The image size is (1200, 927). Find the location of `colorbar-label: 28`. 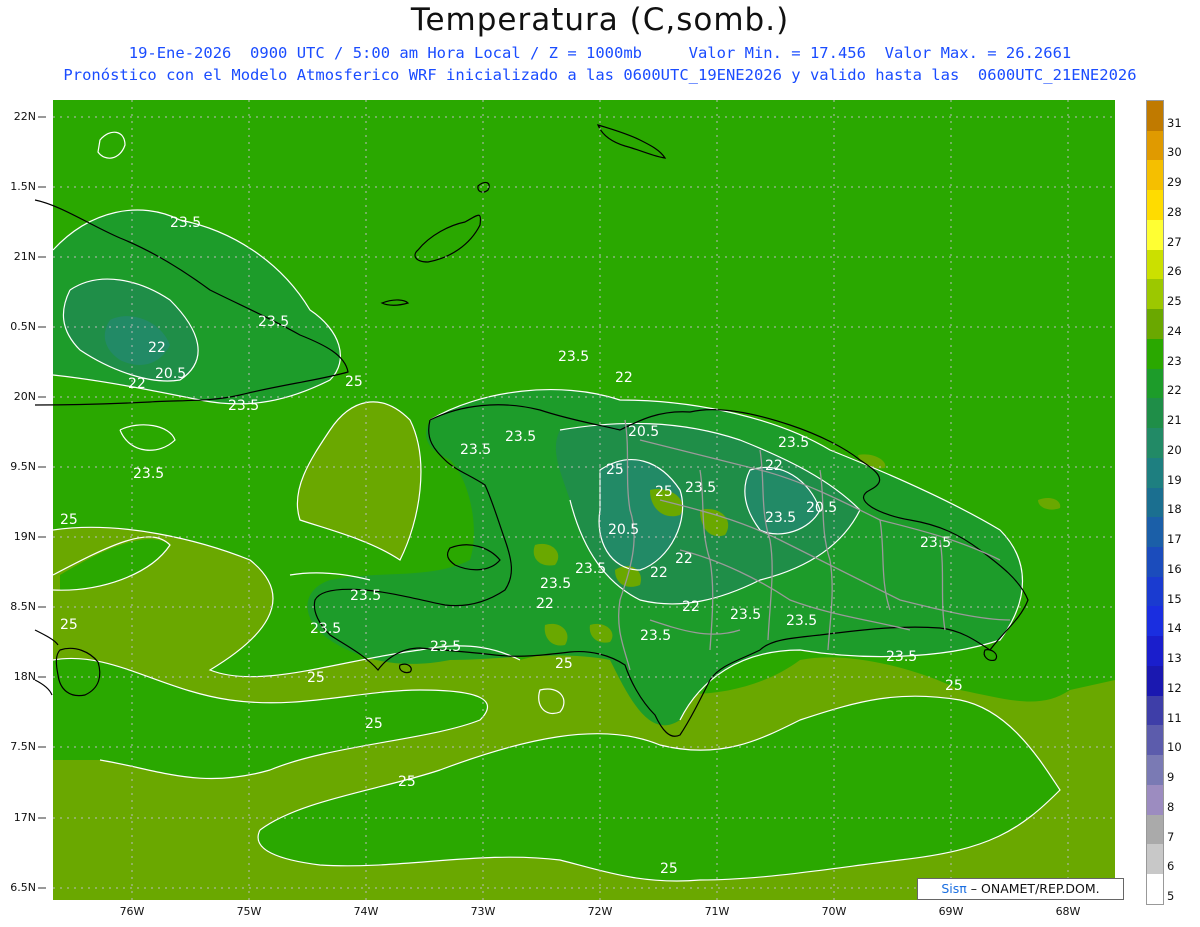

colorbar-label: 28 is located at coordinates (1174, 211).